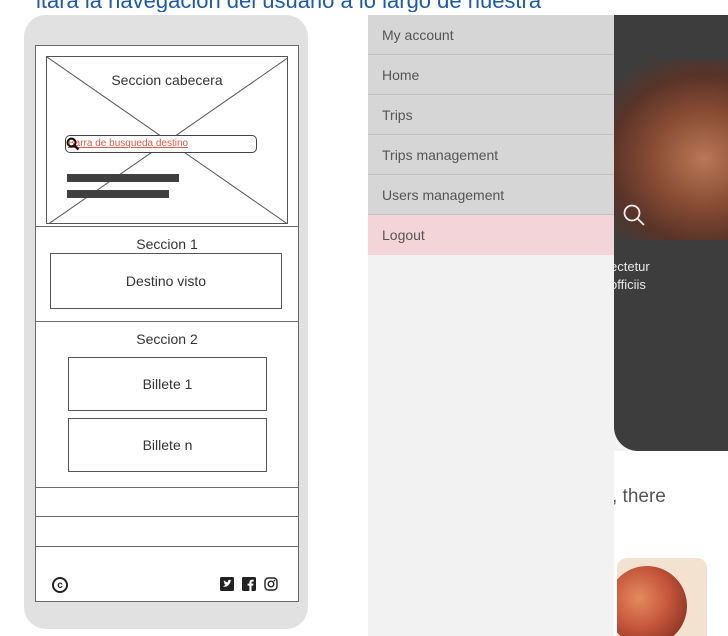  What do you see at coordinates (167, 244) in the screenshot?
I see `section1-title: Seccion 1` at bounding box center [167, 244].